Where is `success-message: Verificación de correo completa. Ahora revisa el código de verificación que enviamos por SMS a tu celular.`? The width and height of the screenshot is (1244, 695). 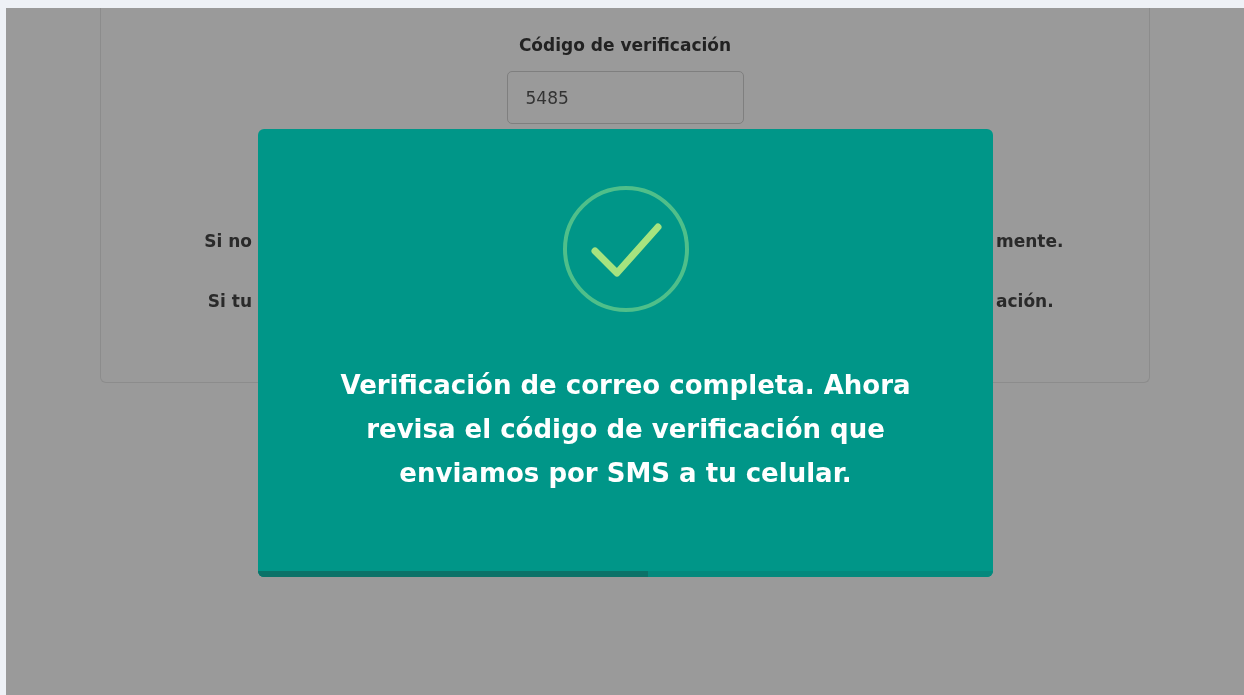
success-message: Verificación de correo completa. Ahora revisa el código de verificación que enviamos por SMS a tu celular. is located at coordinates (625, 429).